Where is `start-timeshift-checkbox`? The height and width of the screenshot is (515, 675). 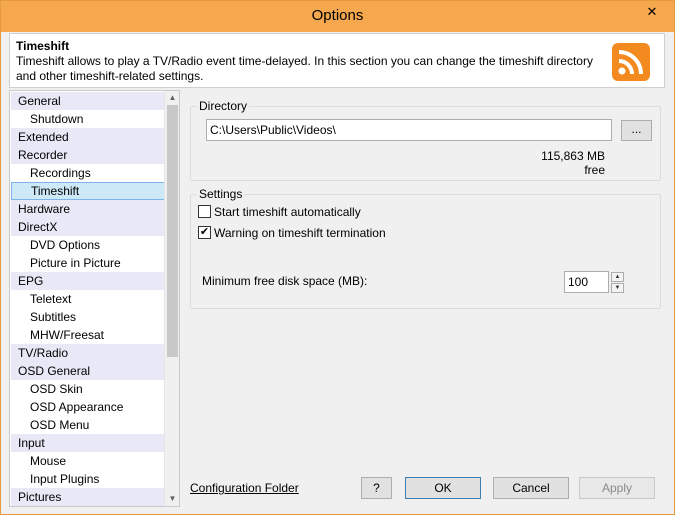
start-timeshift-checkbox is located at coordinates (204, 211).